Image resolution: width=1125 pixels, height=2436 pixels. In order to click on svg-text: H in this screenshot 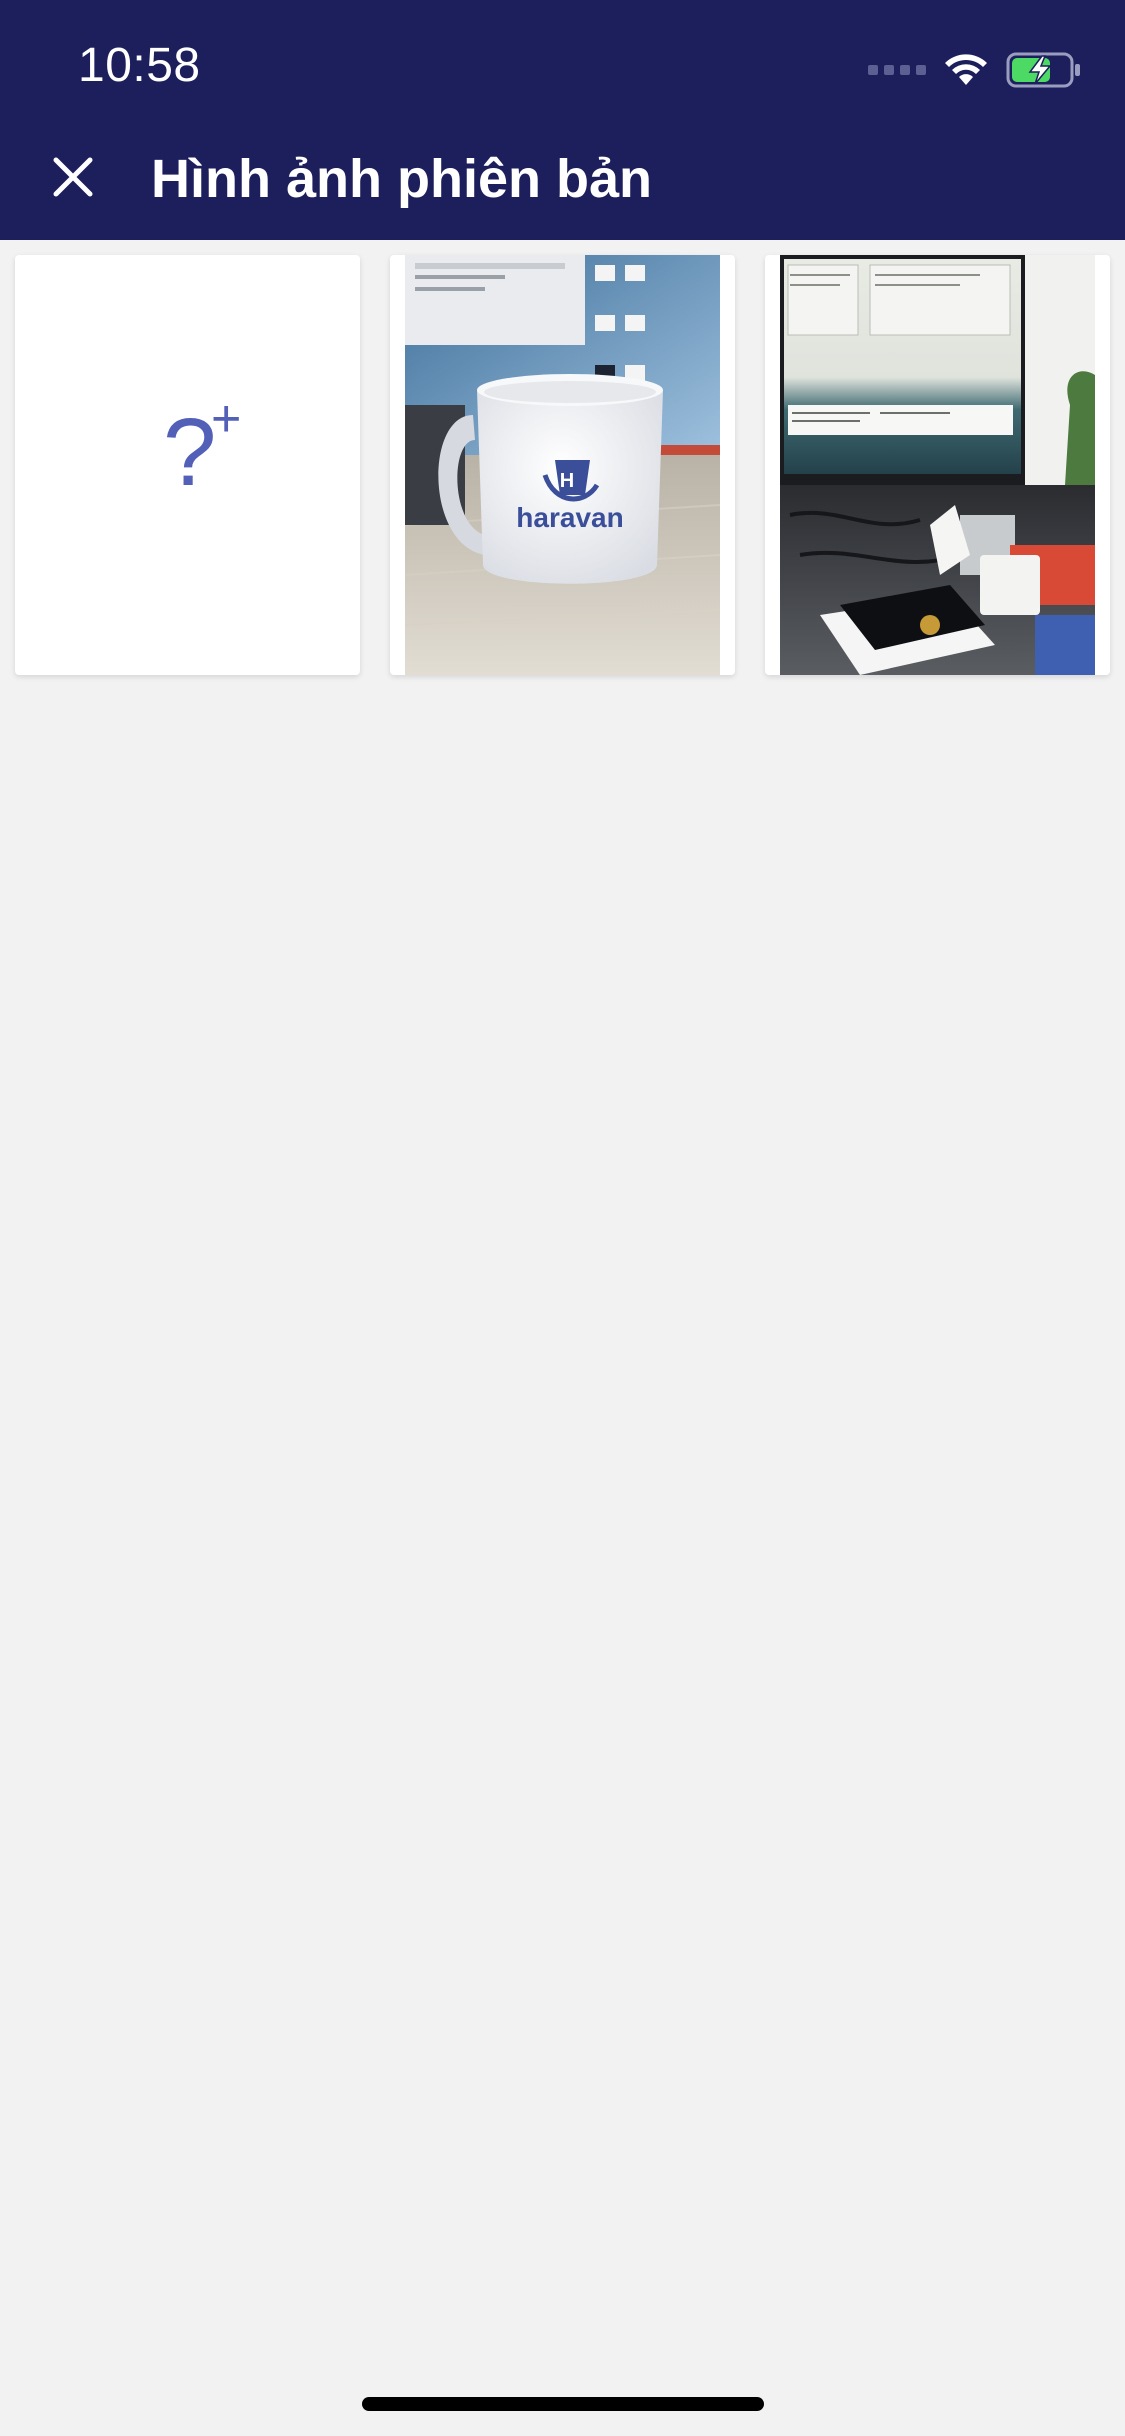, I will do `click(567, 481)`.